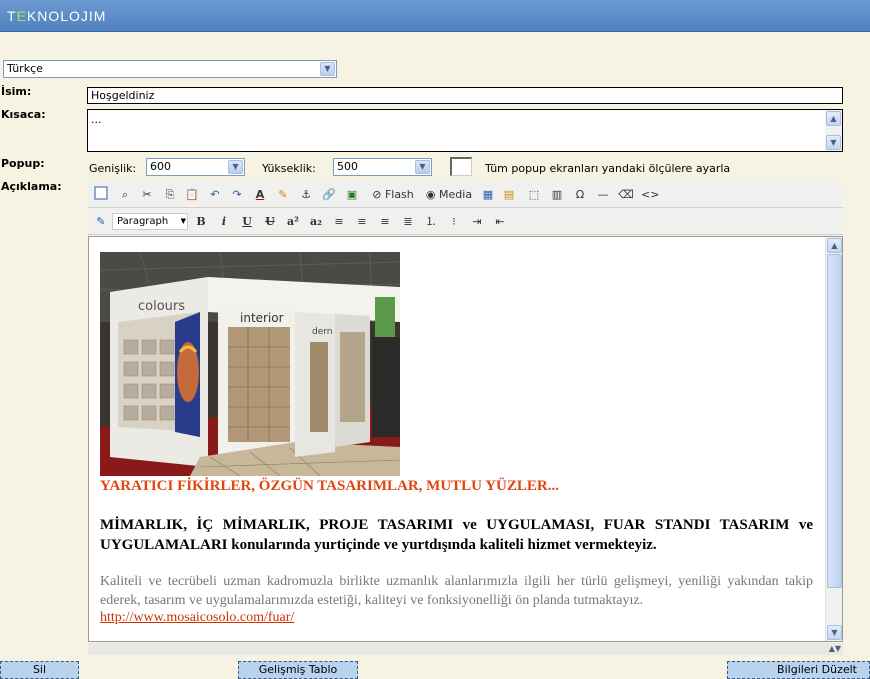 This screenshot has width=870, height=679. Describe the element at coordinates (298, 670) in the screenshot. I see `gelismis-tablo-button: Gelişmiş Tablo` at that location.